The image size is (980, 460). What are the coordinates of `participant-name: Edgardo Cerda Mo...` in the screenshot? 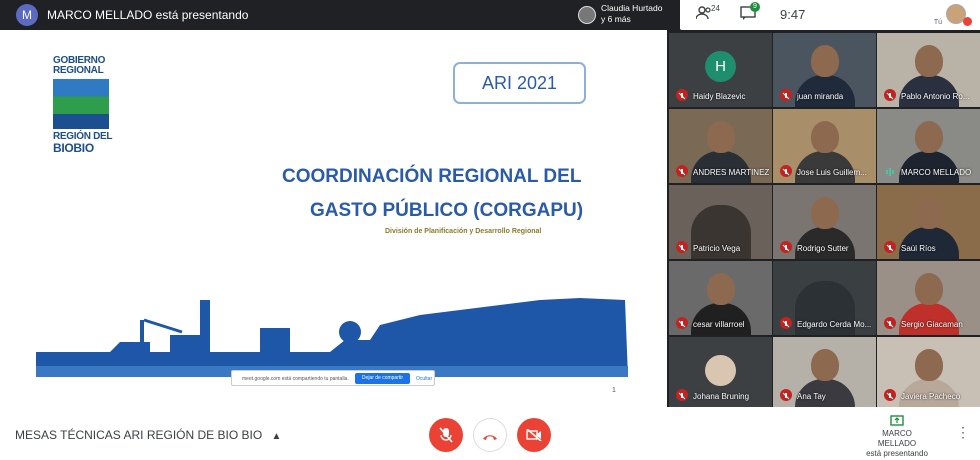 It's located at (834, 324).